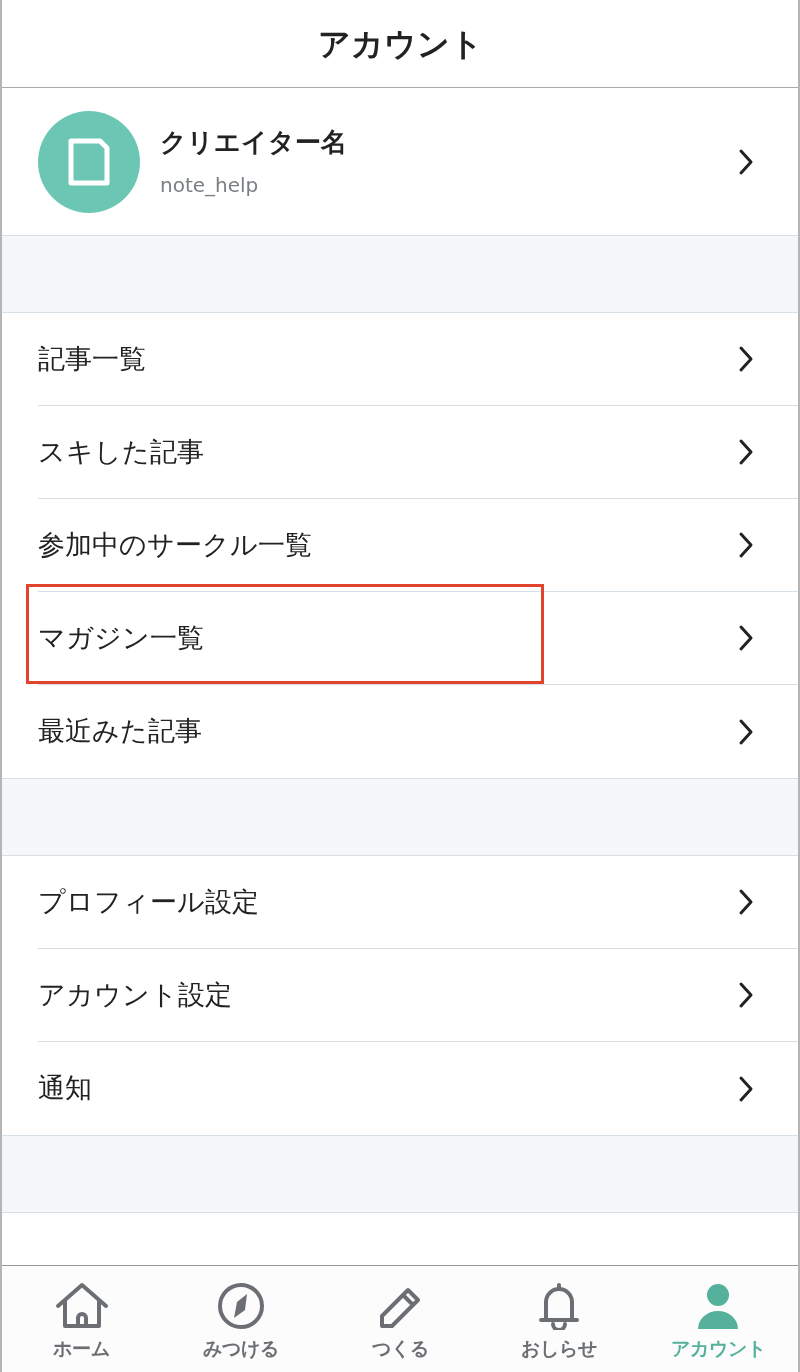 This screenshot has width=800, height=1372. What do you see at coordinates (418, 995) in the screenshot?
I see `menu-item: アカウント設定` at bounding box center [418, 995].